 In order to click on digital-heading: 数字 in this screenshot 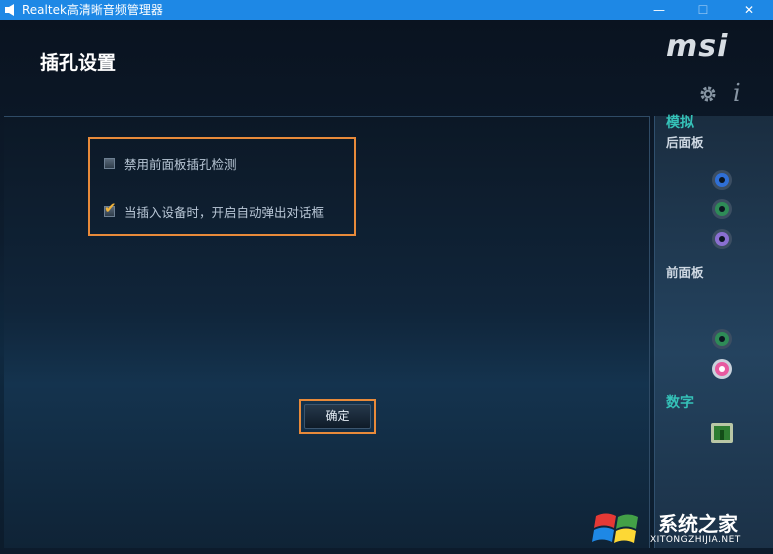, I will do `click(680, 403)`.